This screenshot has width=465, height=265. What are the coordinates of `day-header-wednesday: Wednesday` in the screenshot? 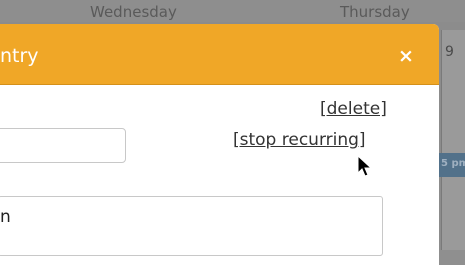 It's located at (133, 12).